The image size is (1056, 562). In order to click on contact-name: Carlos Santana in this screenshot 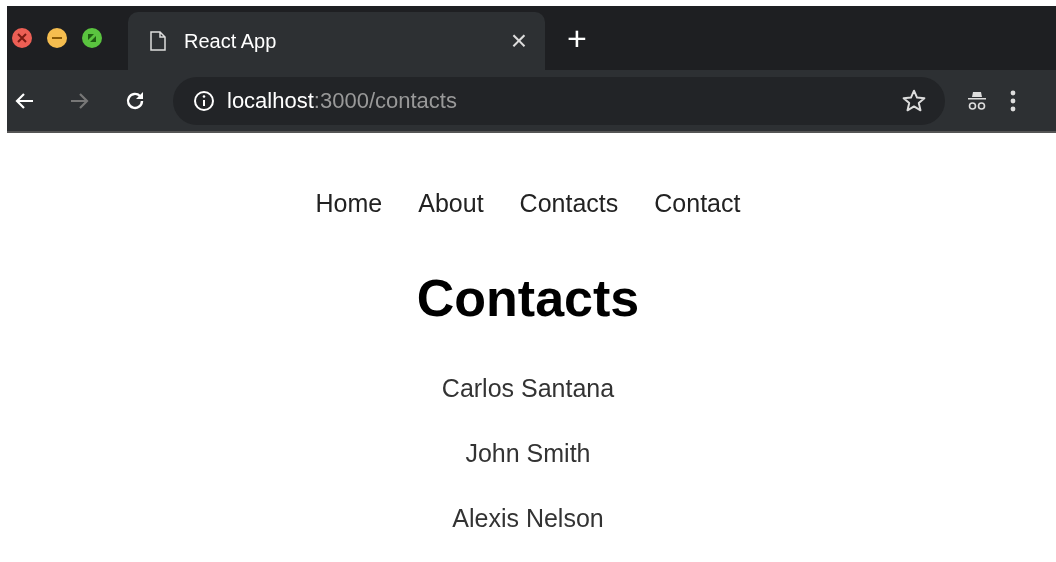, I will do `click(528, 388)`.